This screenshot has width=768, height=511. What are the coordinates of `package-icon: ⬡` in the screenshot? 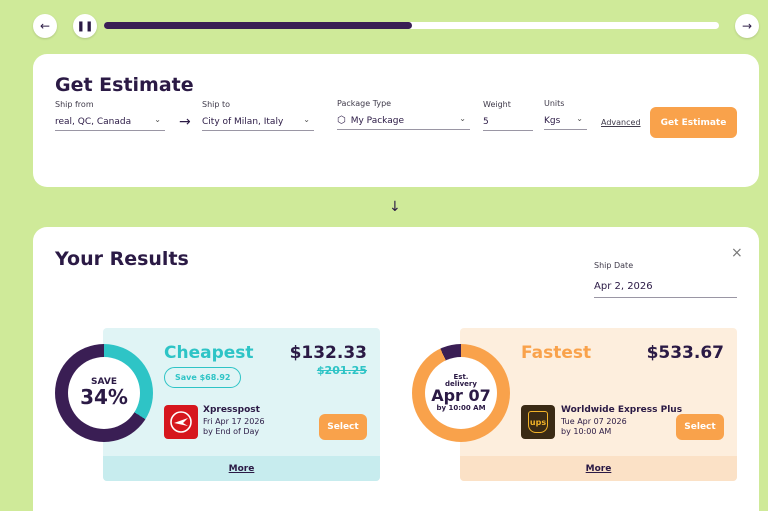 It's located at (341, 120).